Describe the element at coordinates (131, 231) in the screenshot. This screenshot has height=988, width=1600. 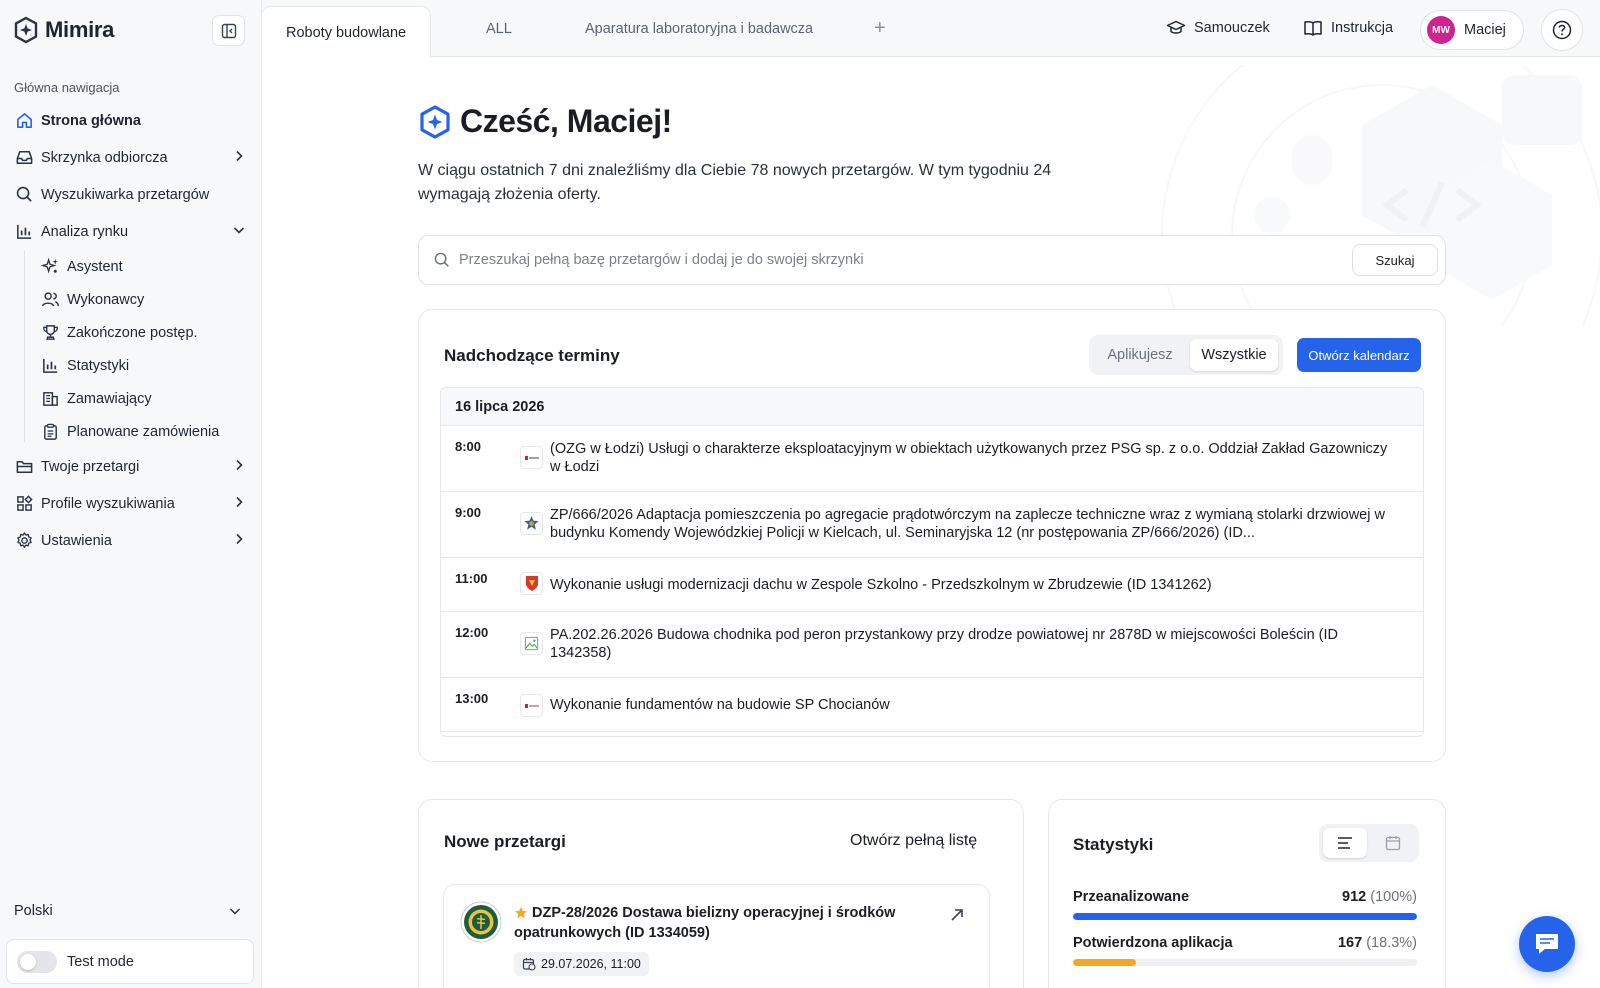
I see `nav-item-market-analysis: Analiza rynku` at that location.